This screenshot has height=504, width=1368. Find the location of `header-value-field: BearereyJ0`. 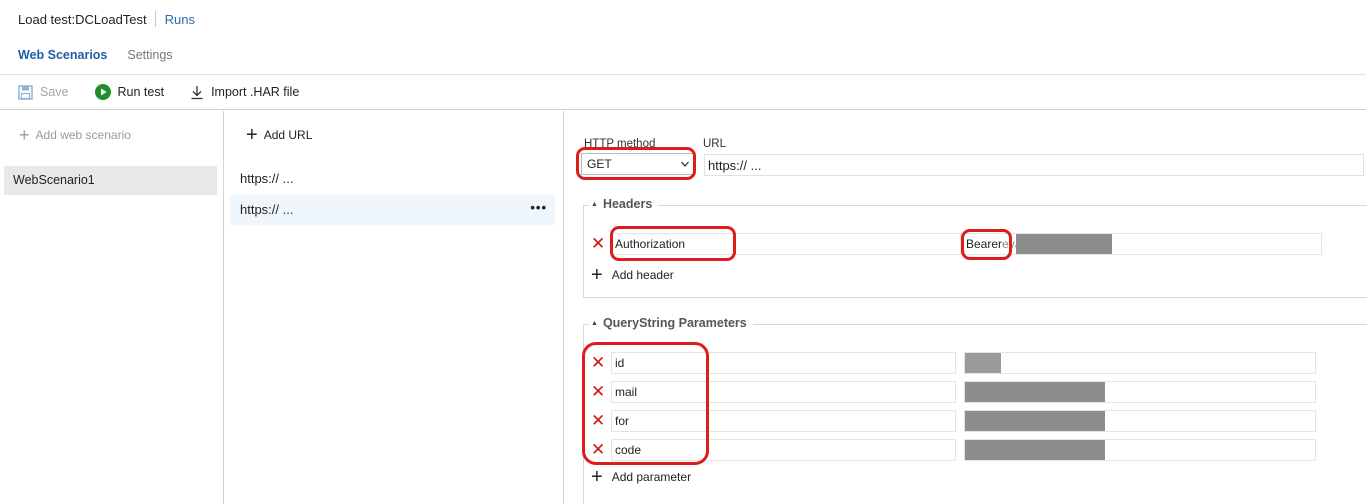

header-value-field: BearereyJ0 is located at coordinates (1141, 244).